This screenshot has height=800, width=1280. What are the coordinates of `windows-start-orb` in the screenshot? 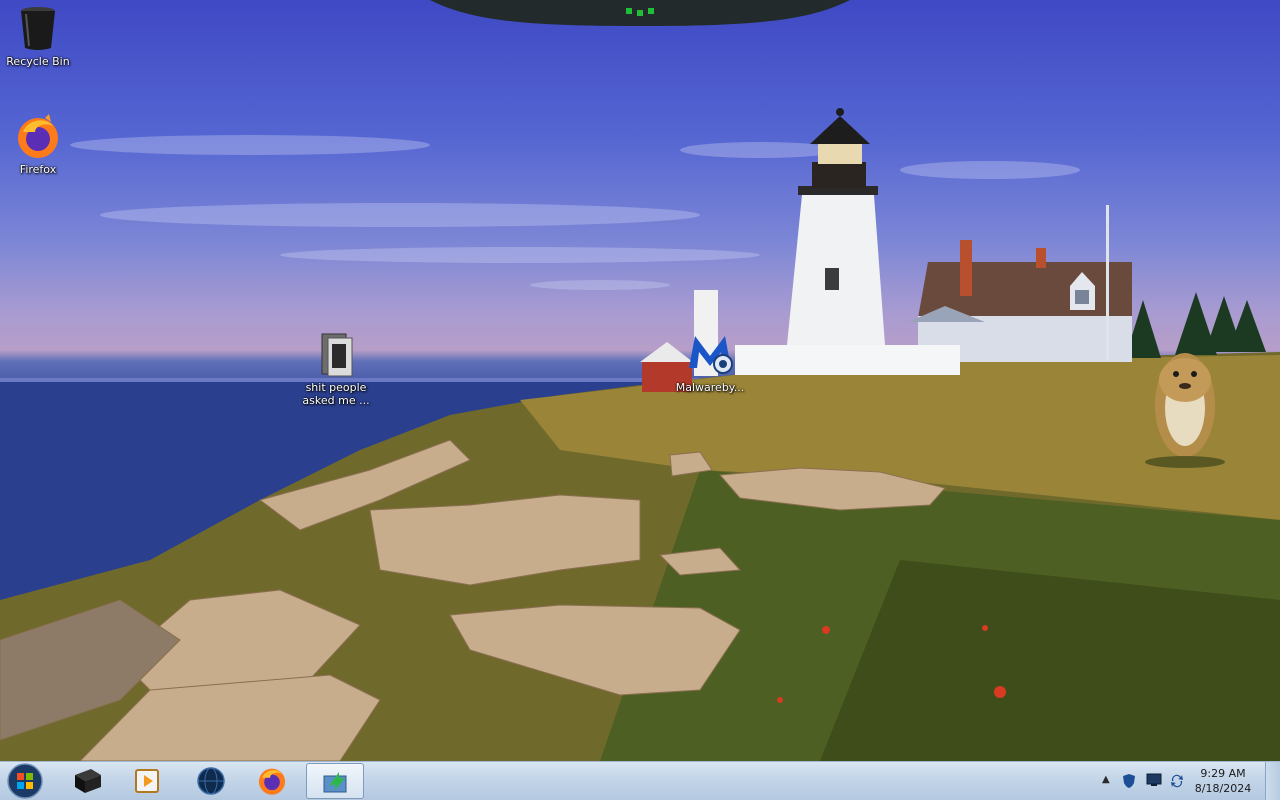 It's located at (25, 781).